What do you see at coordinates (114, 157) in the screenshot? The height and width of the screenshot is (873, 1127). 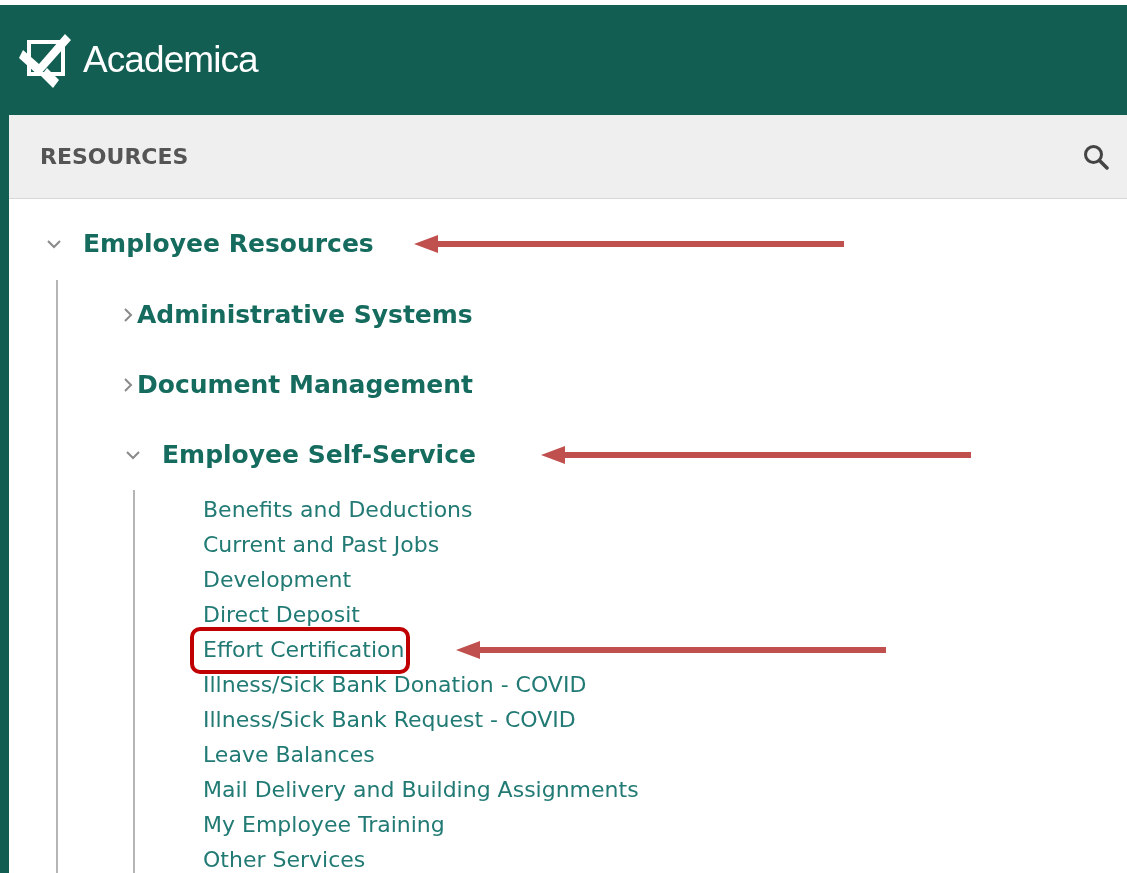 I see `panel-title: RESOURCES` at bounding box center [114, 157].